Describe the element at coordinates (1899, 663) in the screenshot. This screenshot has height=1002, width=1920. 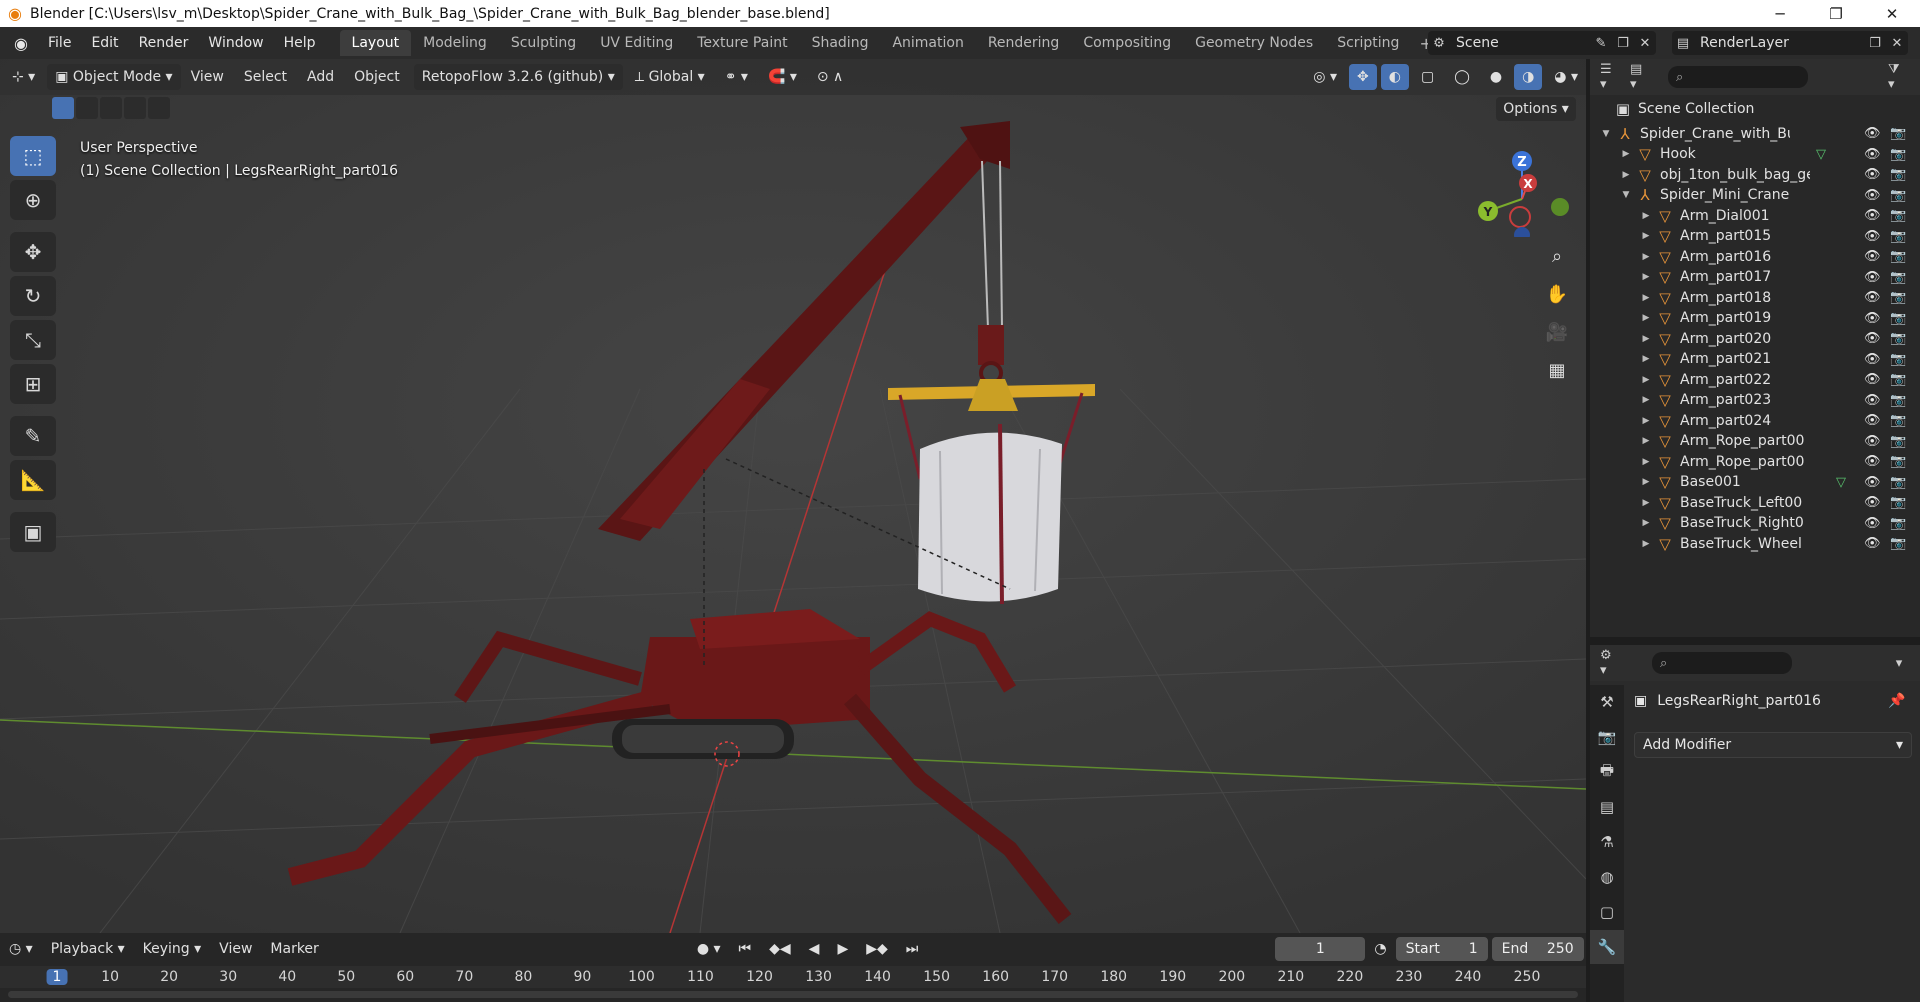
I see `properties-options-icon: ▾` at that location.